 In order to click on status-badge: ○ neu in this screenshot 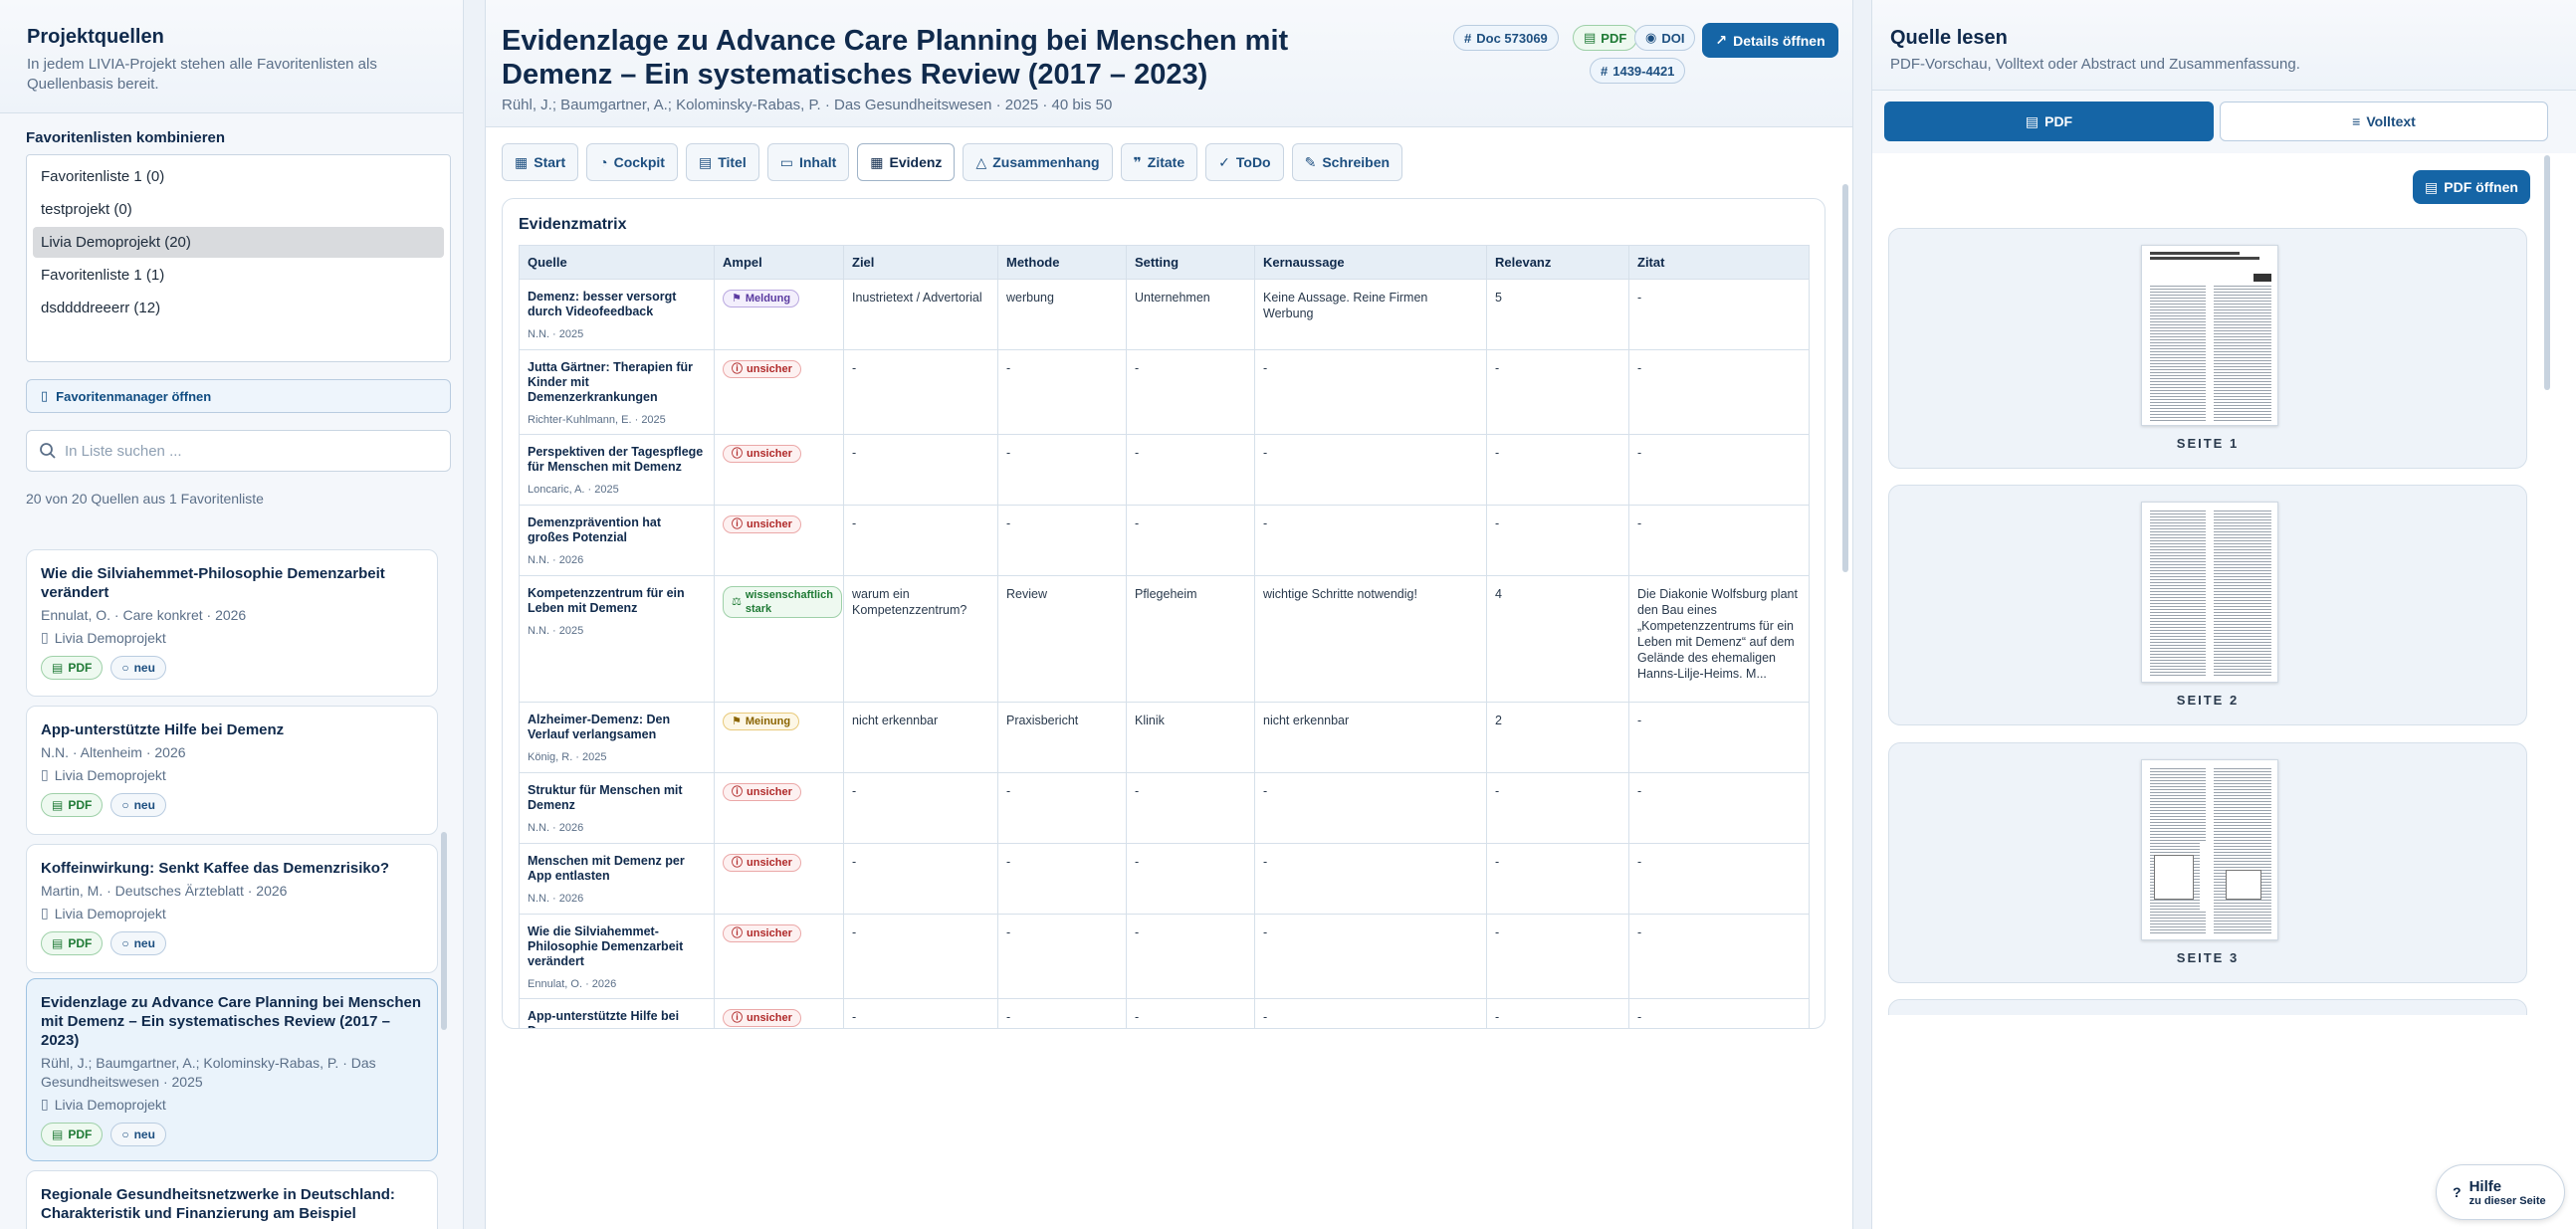, I will do `click(138, 943)`.